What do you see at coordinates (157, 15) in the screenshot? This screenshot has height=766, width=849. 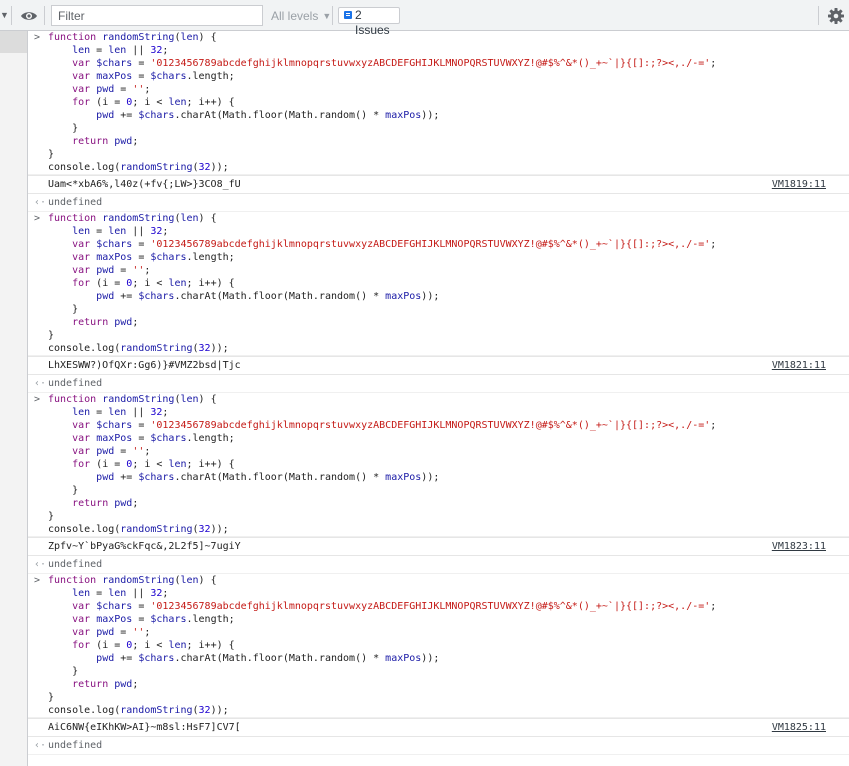 I see `filter-input` at bounding box center [157, 15].